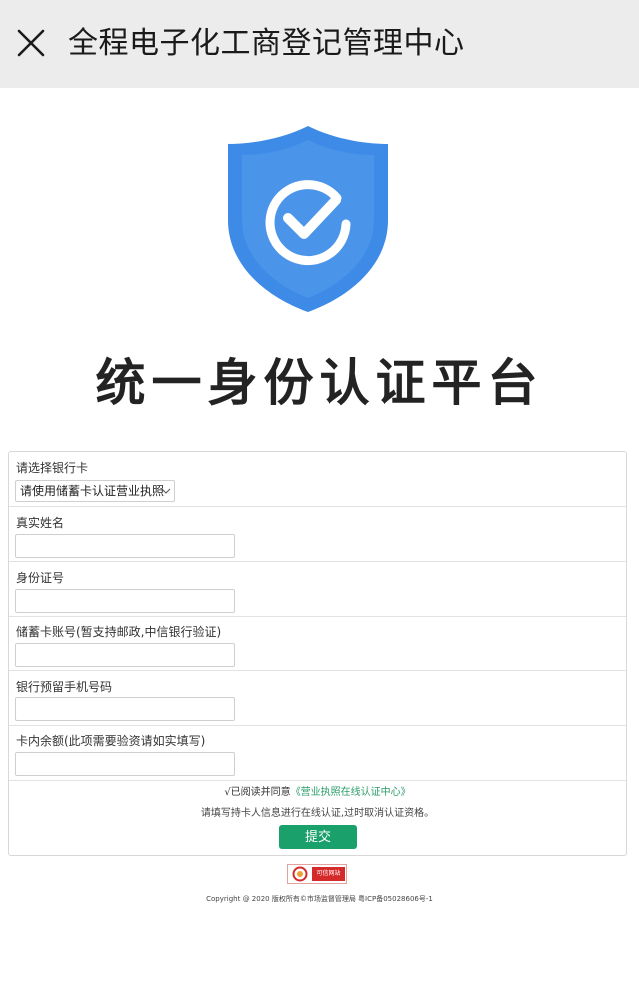 The image size is (639, 1000). I want to click on agreement-link: 《营业执照在线认证中心》, so click(351, 792).